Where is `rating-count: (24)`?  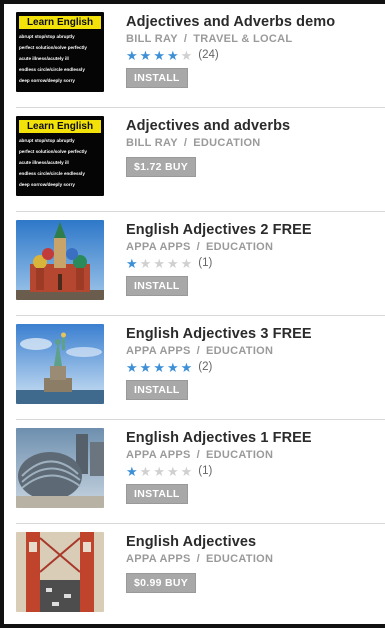
rating-count: (24) is located at coordinates (208, 55).